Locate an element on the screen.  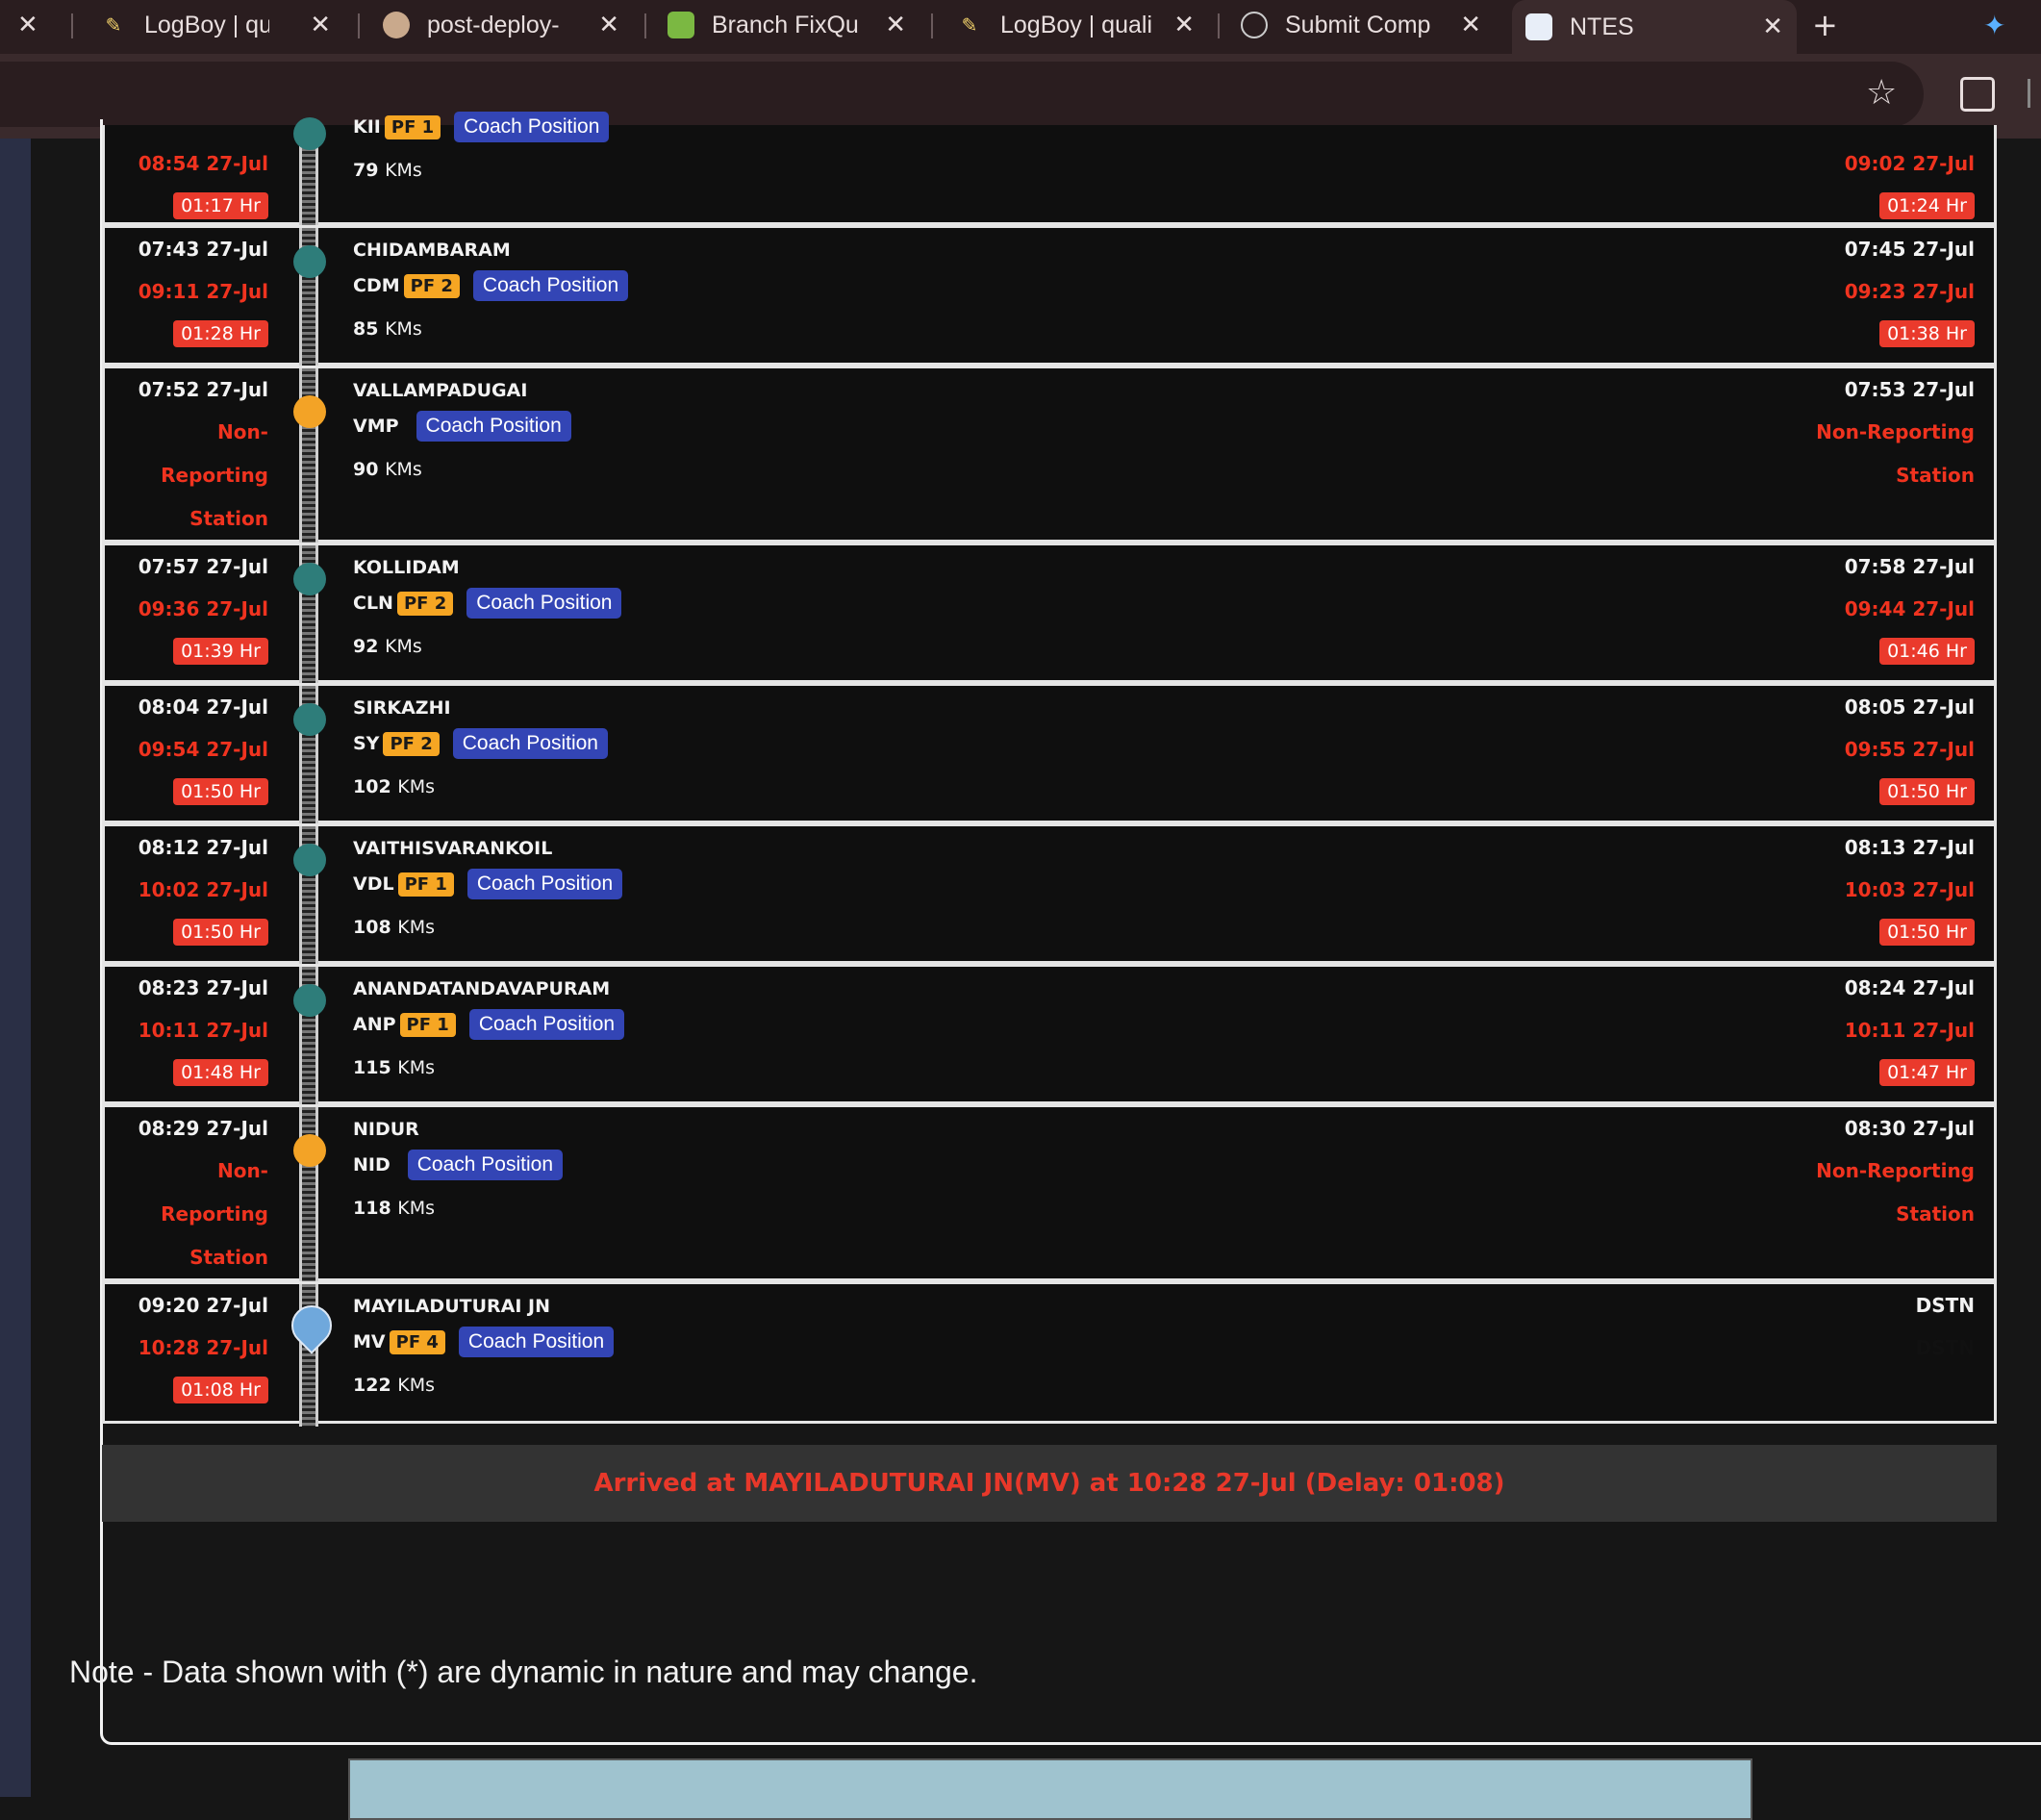
non-reporting-label: Station is located at coordinates (229, 1257).